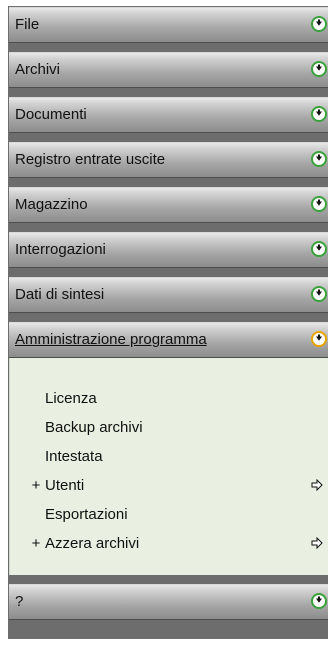 The image size is (328, 645). Describe the element at coordinates (168, 295) in the screenshot. I see `menu-header-dati-di-sintesi: Dati di sintesi` at that location.